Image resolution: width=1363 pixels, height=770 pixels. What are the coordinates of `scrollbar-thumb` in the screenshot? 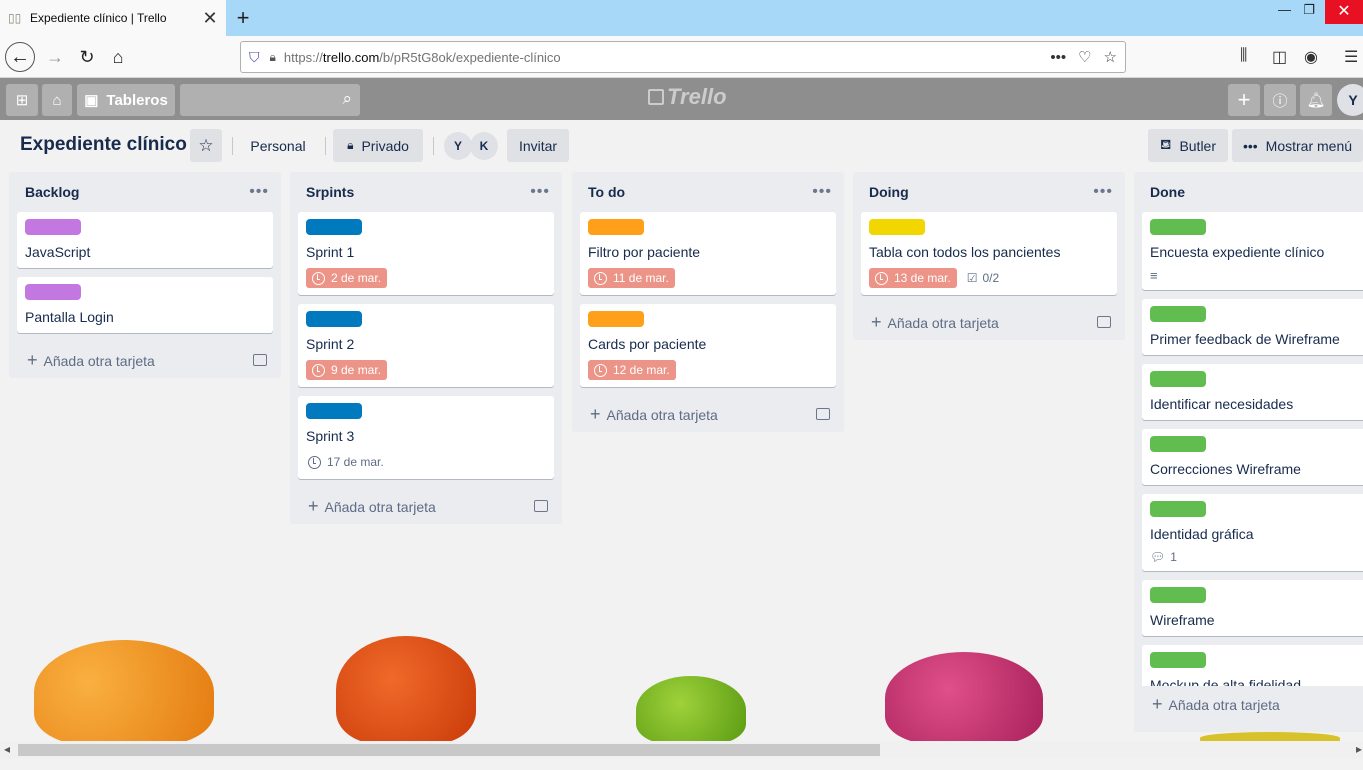 It's located at (449, 750).